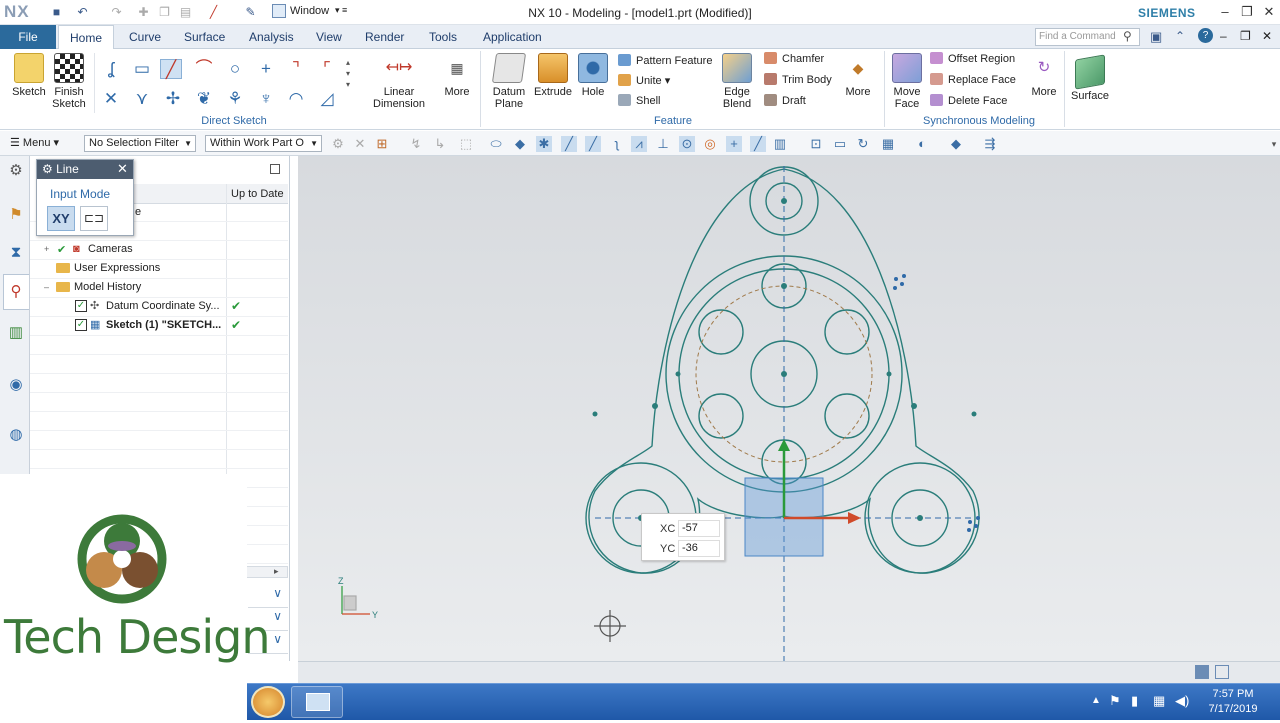 This screenshot has width=1280, height=723. Describe the element at coordinates (520, 144) in the screenshot. I see `body-select-icon: ◆` at that location.